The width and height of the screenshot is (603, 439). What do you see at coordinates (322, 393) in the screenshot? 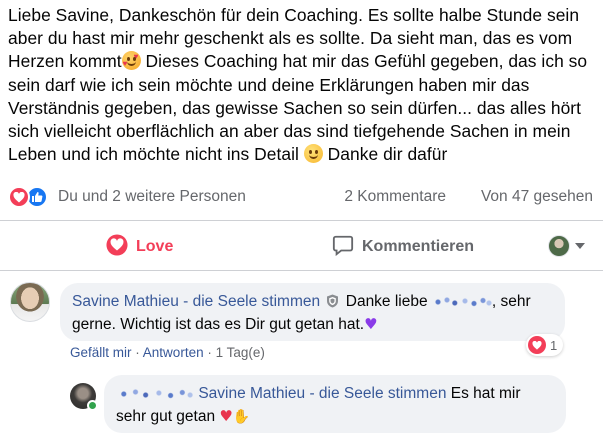
I see `mention-link: Savine Mathieu - die Seele stimmen` at bounding box center [322, 393].